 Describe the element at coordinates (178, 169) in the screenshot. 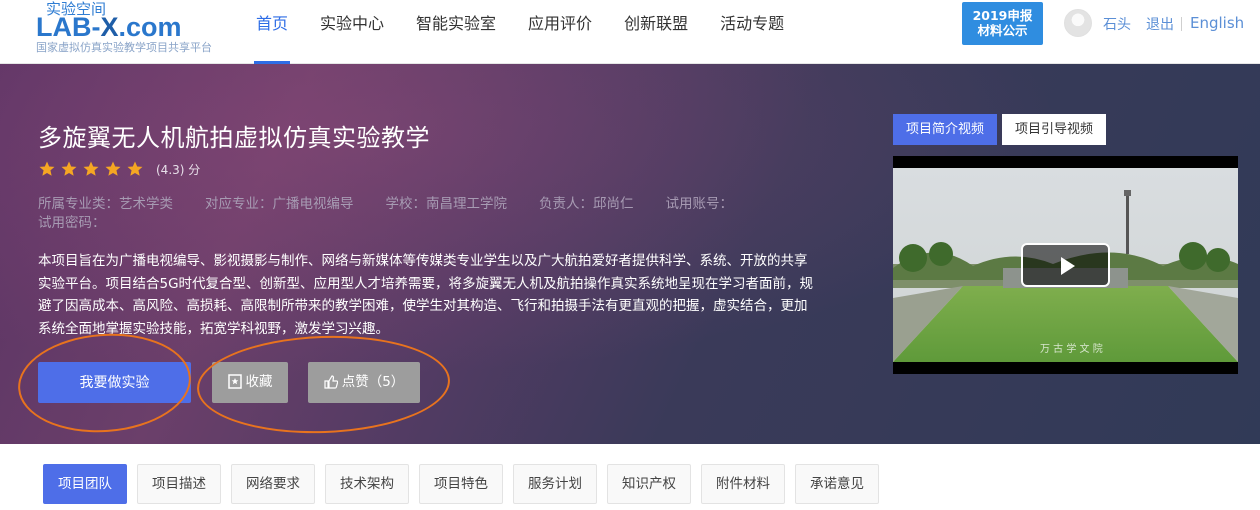

I see `rating-text: (4.3) 分` at that location.